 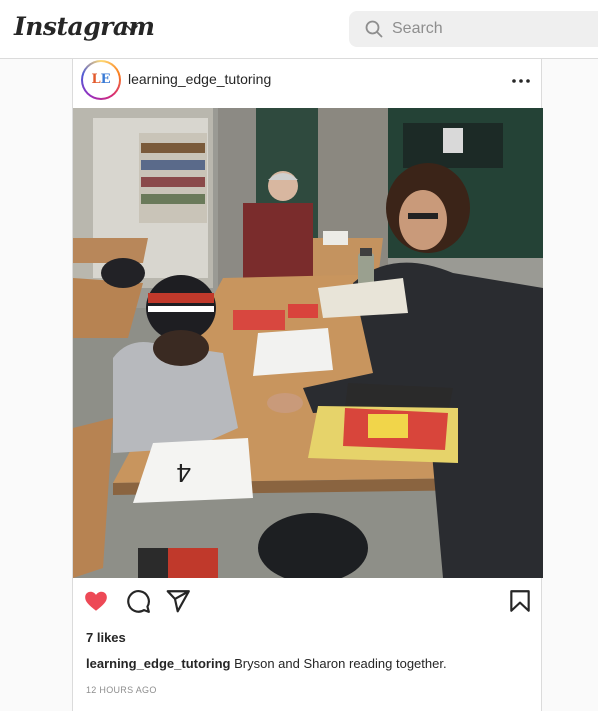 I want to click on bookmark-icon, so click(x=520, y=601).